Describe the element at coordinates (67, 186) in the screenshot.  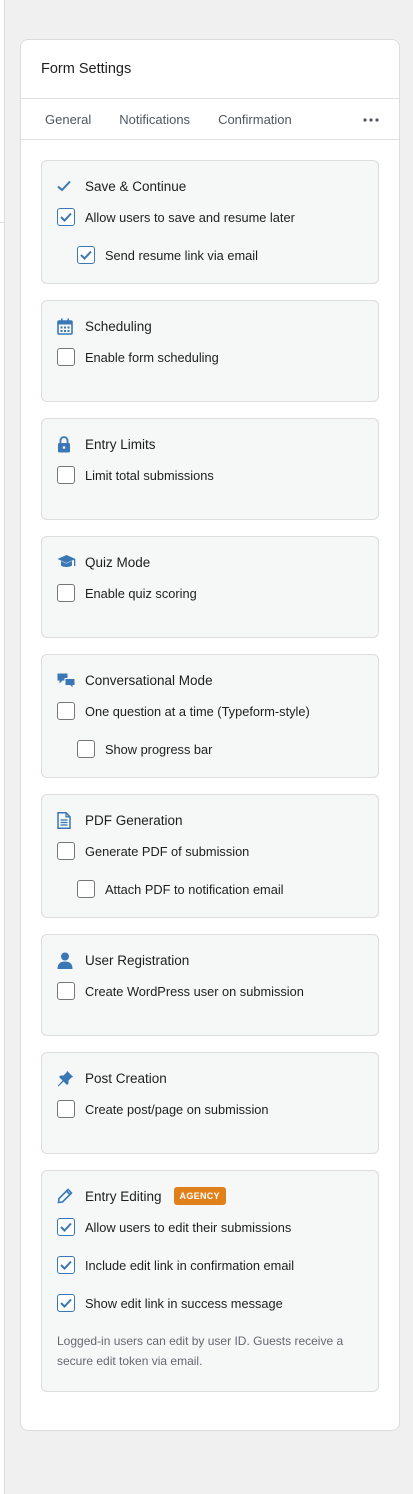
I see `checkmark-icon` at that location.